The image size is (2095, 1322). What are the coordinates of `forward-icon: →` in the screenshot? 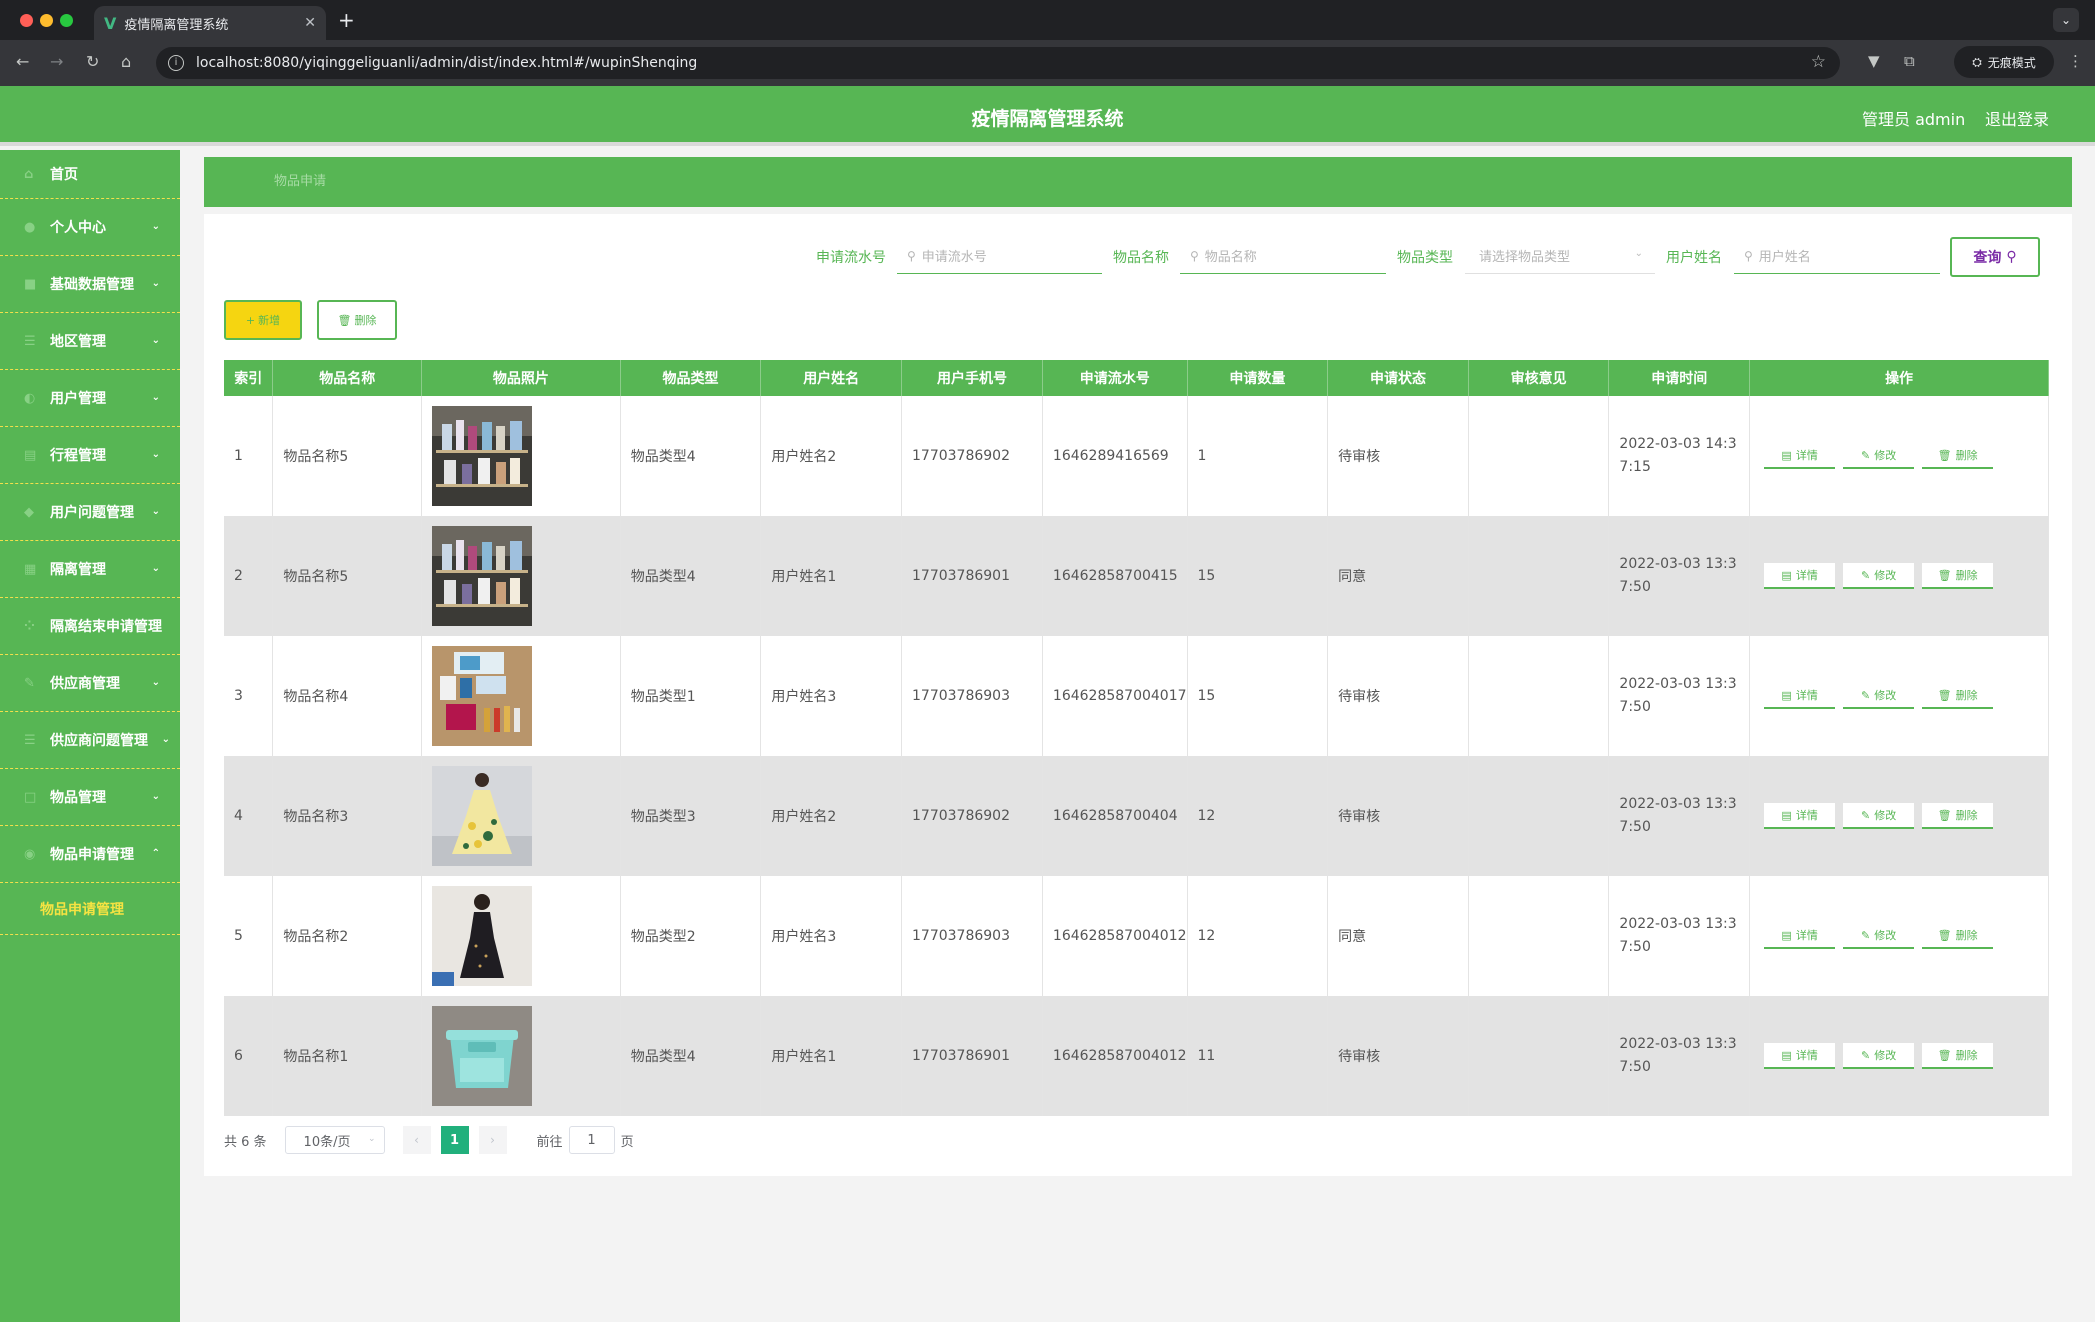 It's located at (56, 61).